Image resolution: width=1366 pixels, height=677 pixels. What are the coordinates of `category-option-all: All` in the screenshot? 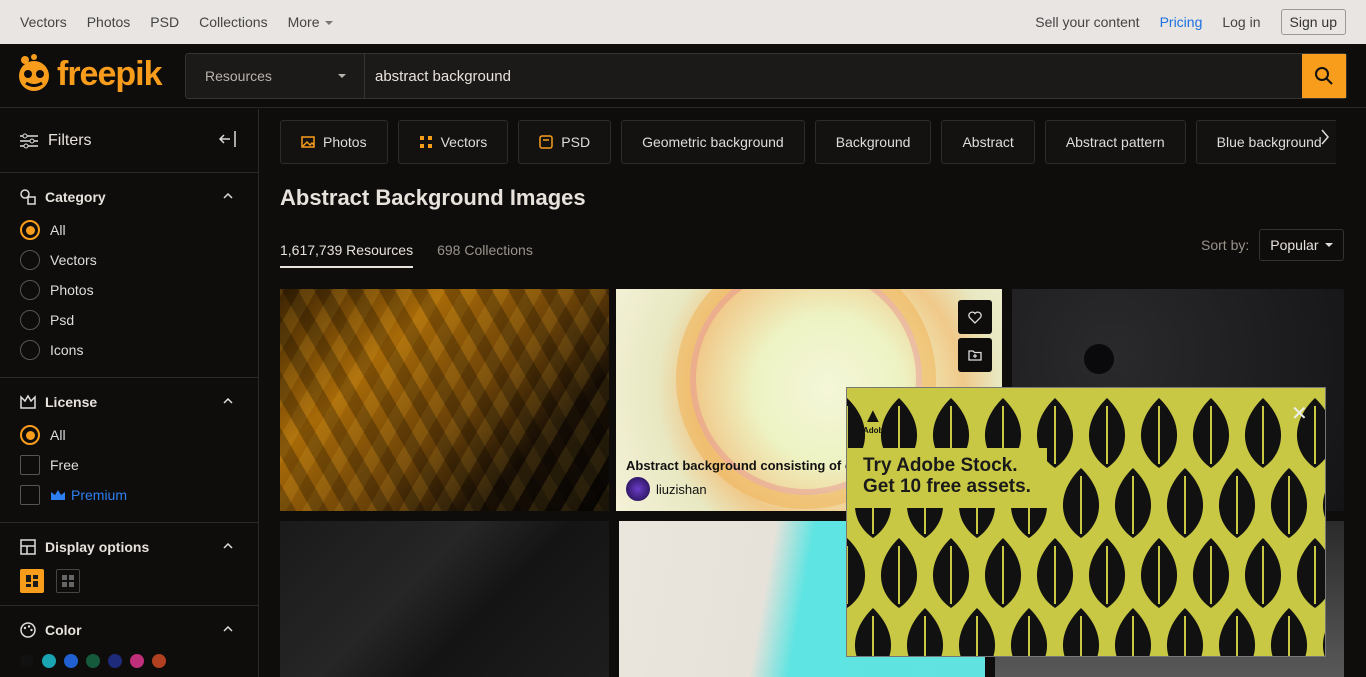 It's located at (129, 230).